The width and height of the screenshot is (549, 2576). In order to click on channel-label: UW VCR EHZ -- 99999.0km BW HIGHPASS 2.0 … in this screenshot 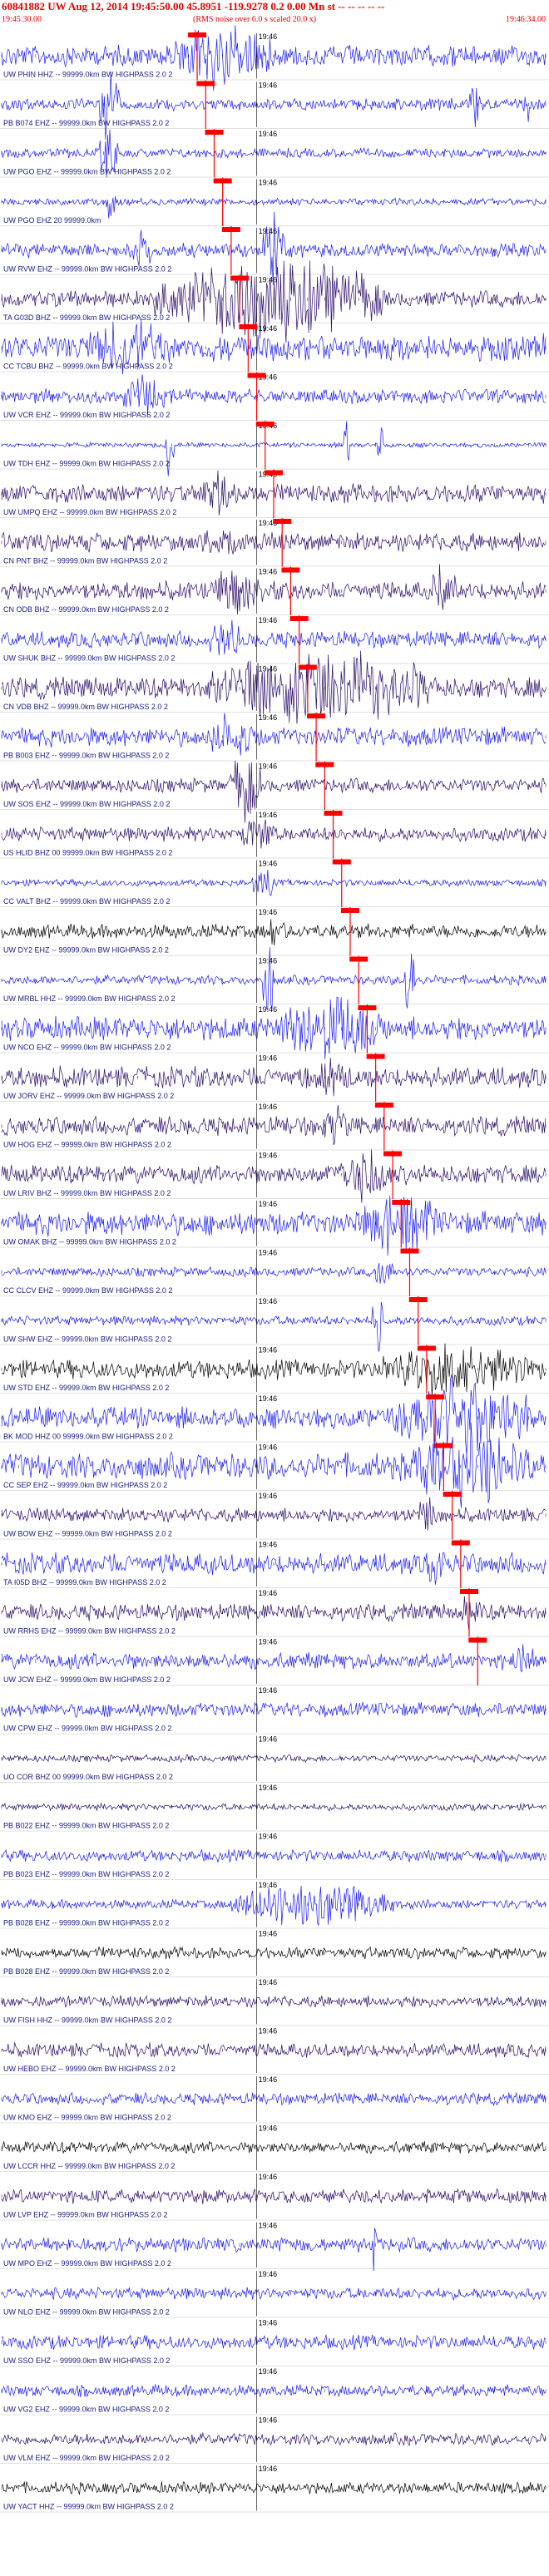, I will do `click(86, 415)`.